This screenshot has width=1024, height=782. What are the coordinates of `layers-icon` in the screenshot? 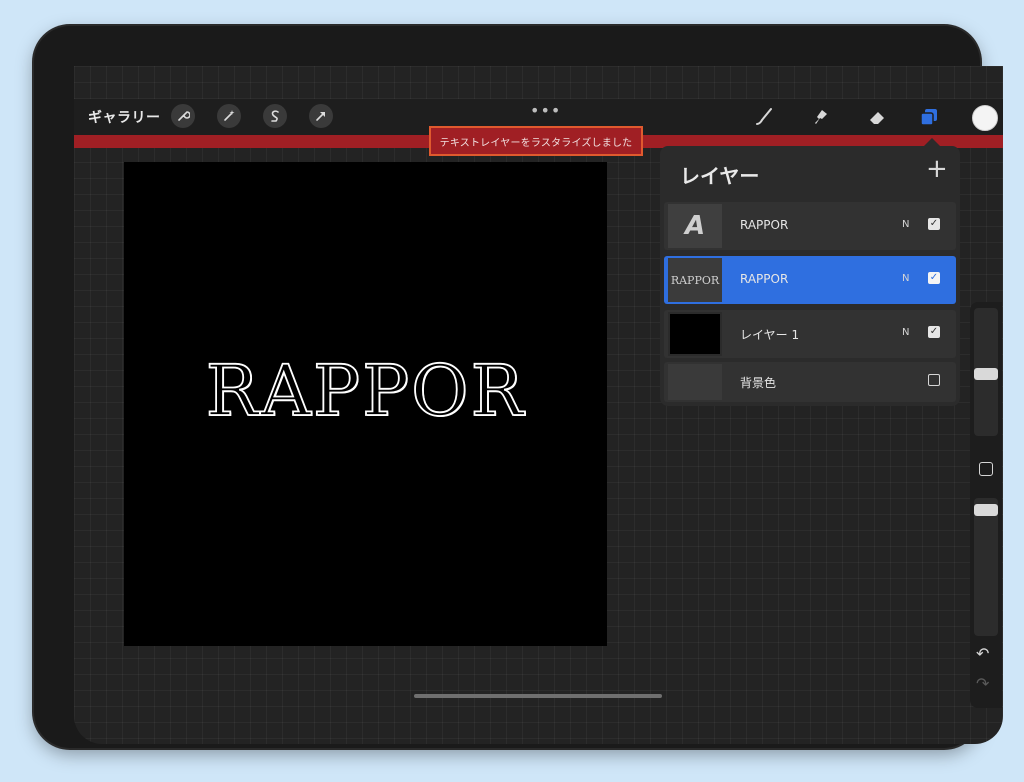 It's located at (929, 117).